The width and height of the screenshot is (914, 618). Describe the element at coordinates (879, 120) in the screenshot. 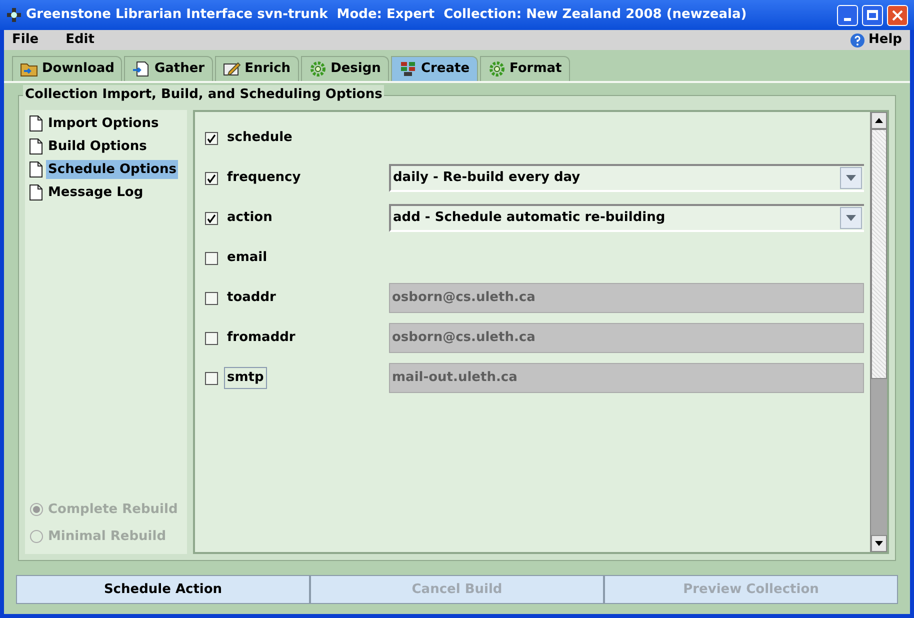

I see `up-arrow-icon` at that location.